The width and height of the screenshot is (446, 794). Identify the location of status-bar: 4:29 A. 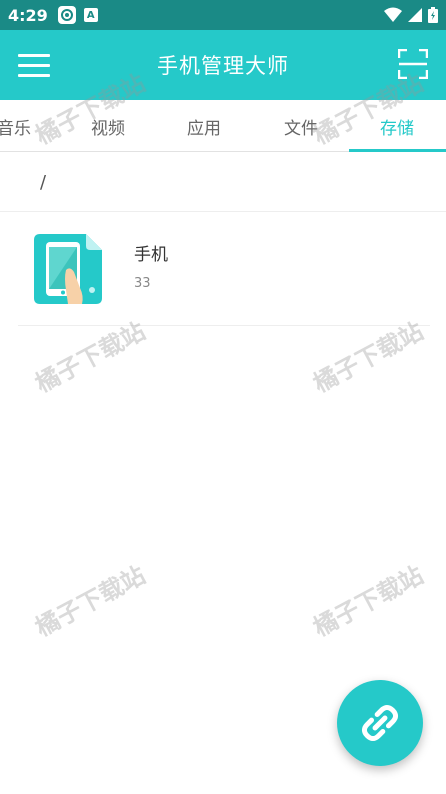
(223, 15).